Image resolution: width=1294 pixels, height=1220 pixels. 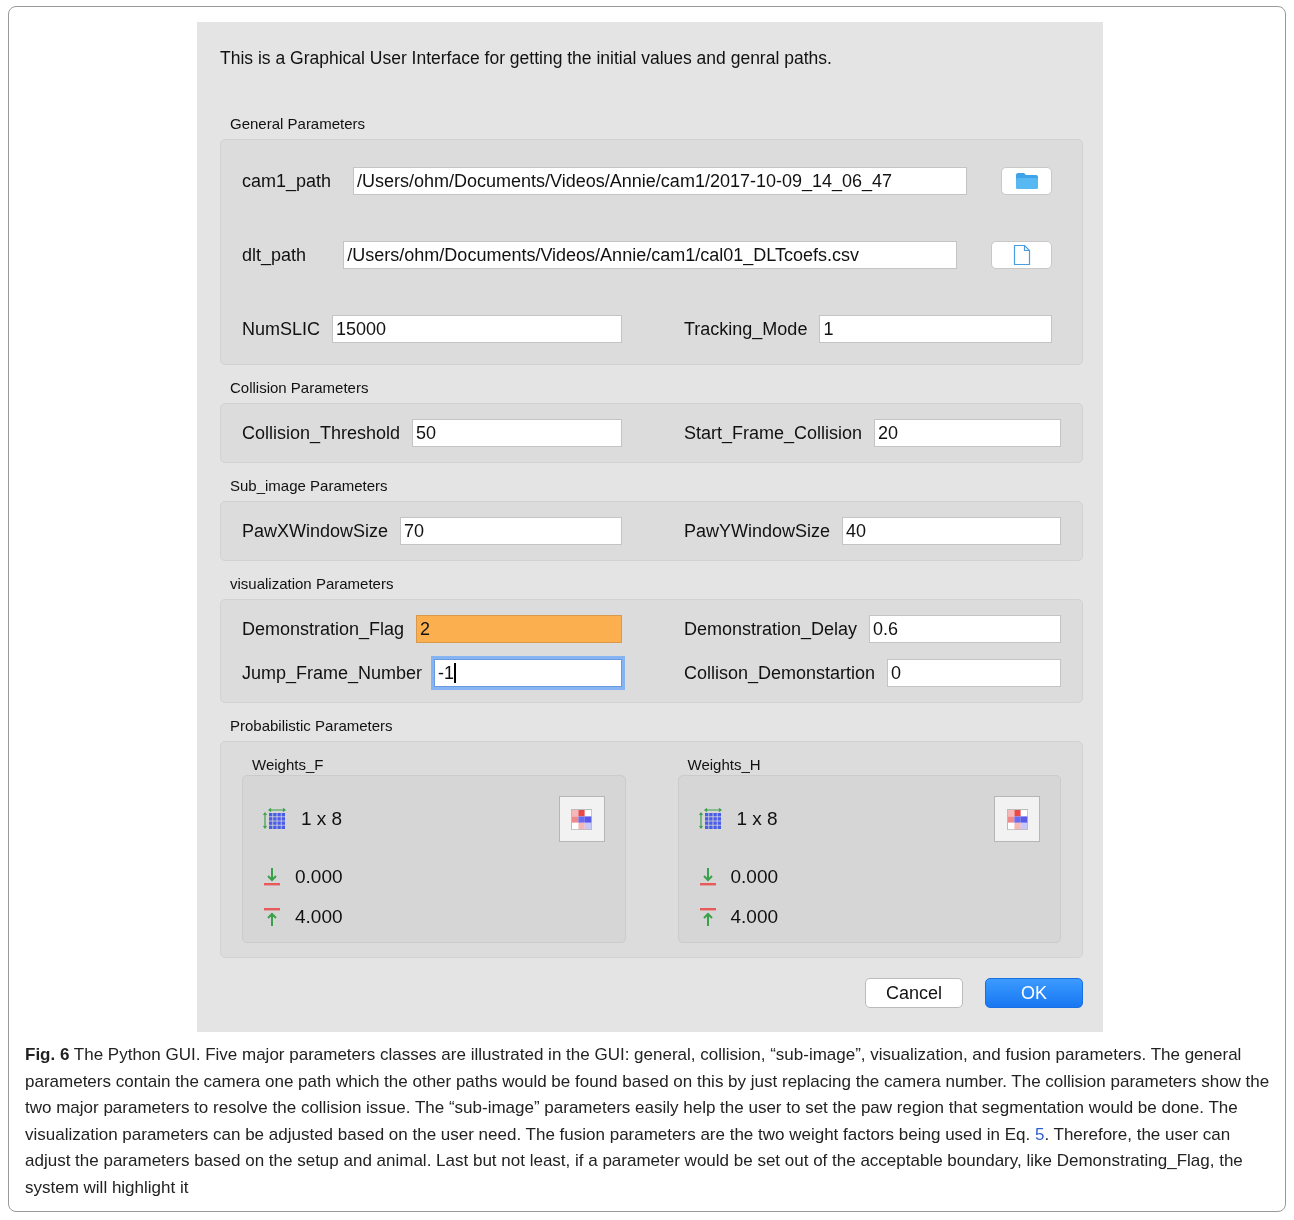 What do you see at coordinates (309, 485) in the screenshot?
I see `section-title: Sub_image Parameters` at bounding box center [309, 485].